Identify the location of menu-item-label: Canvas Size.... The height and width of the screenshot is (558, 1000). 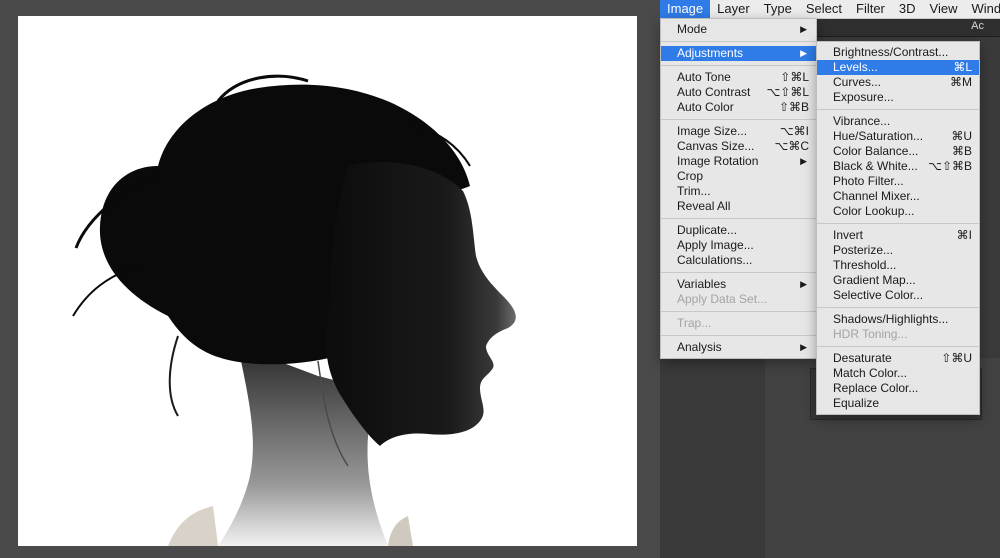
(716, 146).